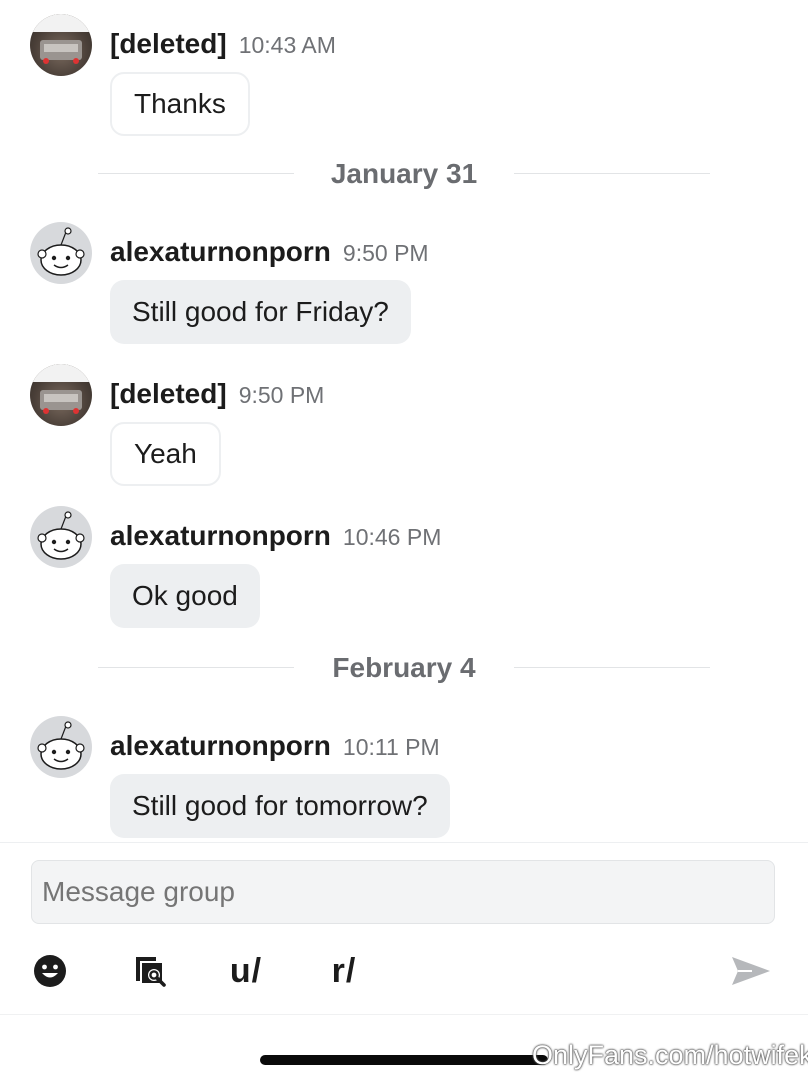  I want to click on message-meta: alexaturnonporn 9:50 PM, so click(269, 252).